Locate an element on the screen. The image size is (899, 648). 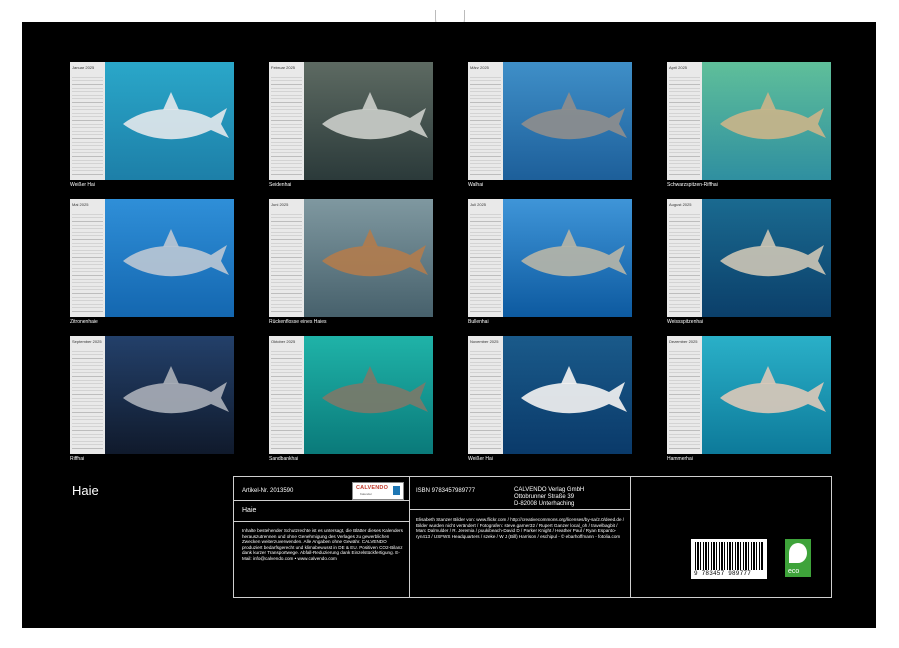
month-calendar-strip: Juli 2025 is located at coordinates (485, 258).